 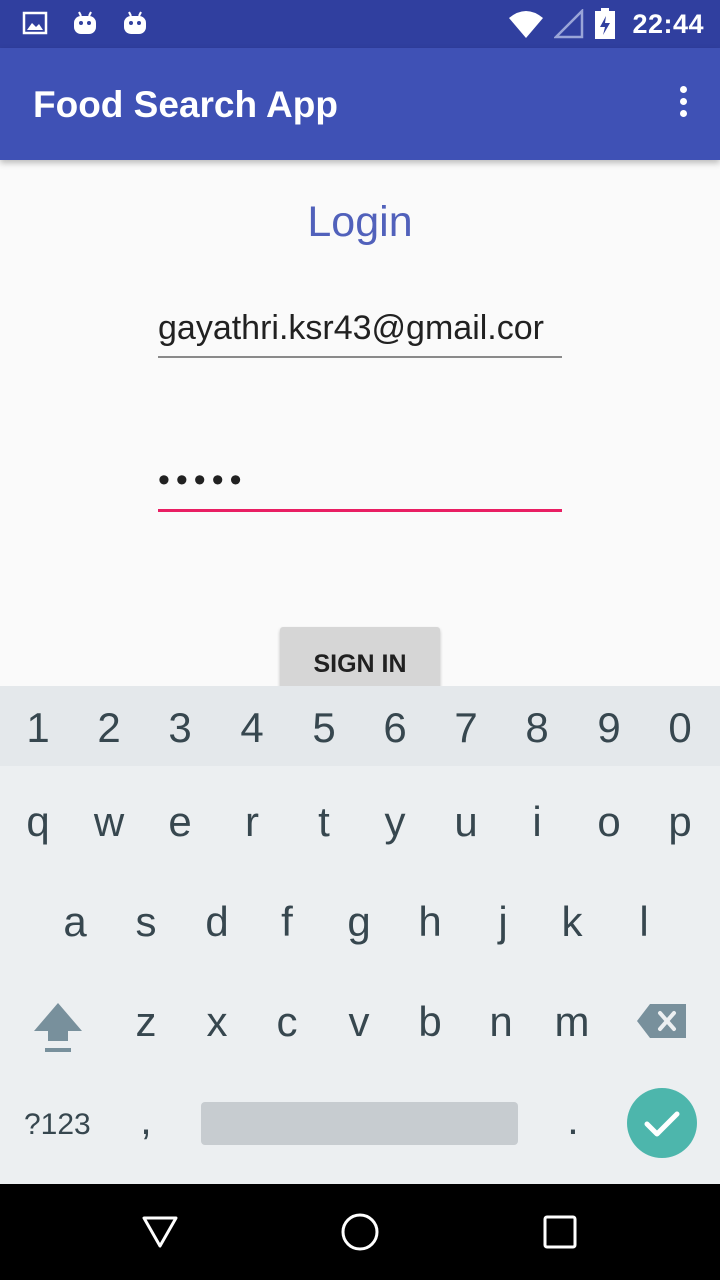 I want to click on symbols-key: ?123, so click(x=57, y=1125).